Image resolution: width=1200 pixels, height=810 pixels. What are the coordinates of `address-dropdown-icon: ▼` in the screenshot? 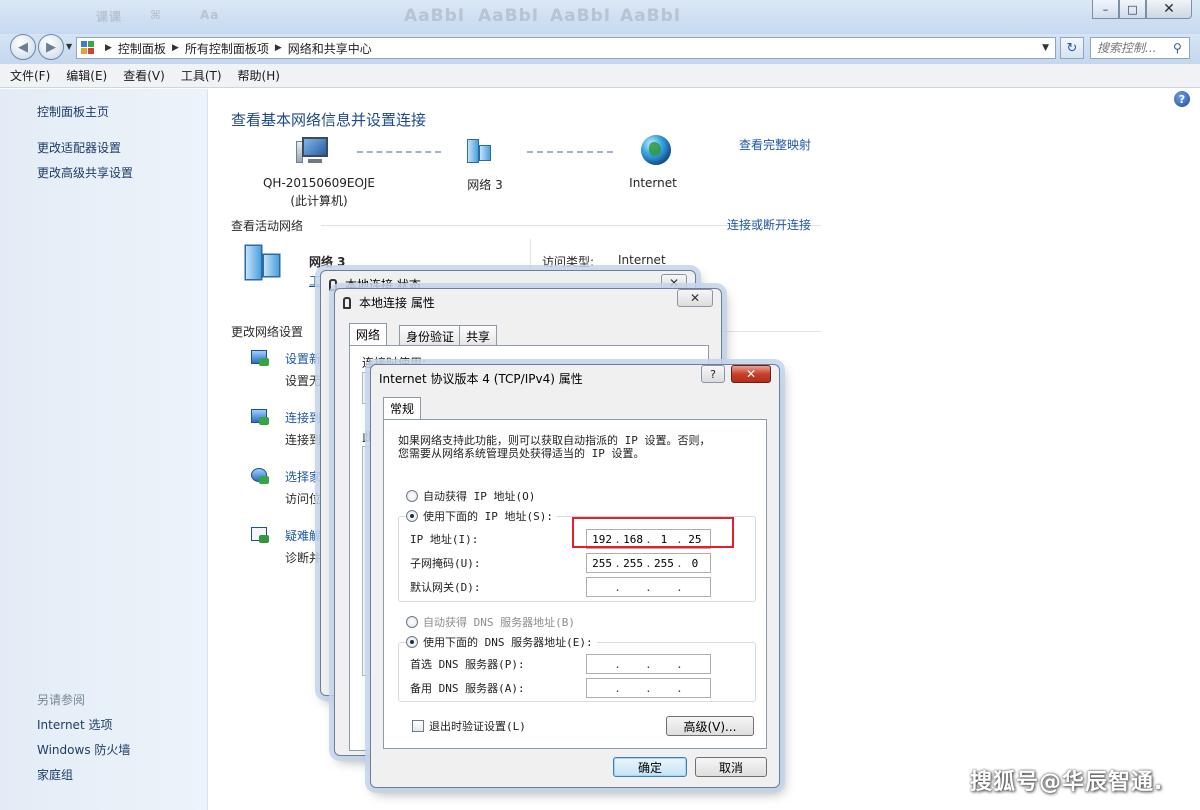 It's located at (1045, 48).